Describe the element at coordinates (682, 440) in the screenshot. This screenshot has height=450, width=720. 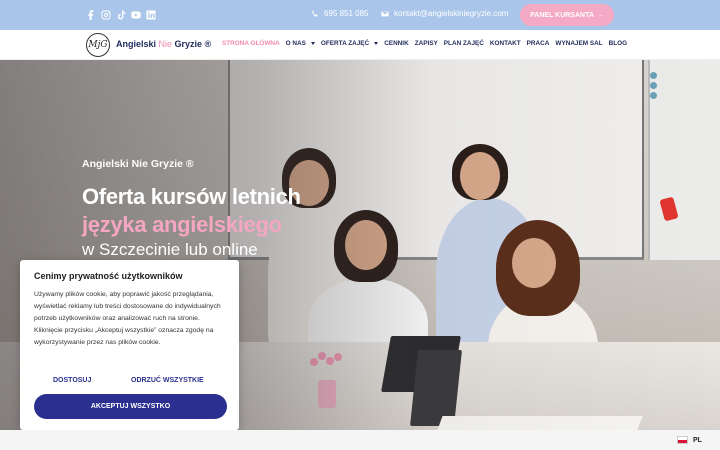
I see `poland-flag-icon` at that location.